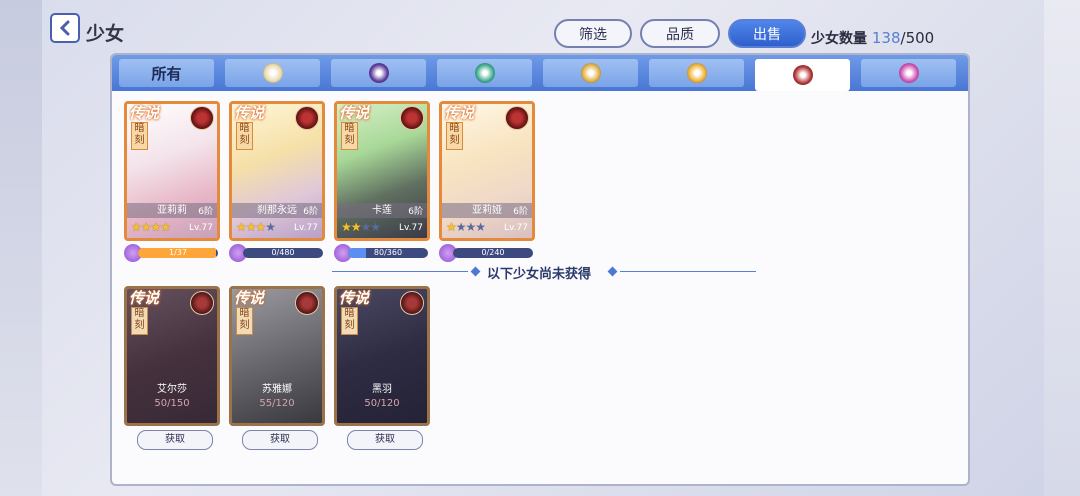  What do you see at coordinates (172, 171) in the screenshot?
I see `girl-card: 传说 暗刻 亚莉莉 6阶 ★★★★ Lv.77` at bounding box center [172, 171].